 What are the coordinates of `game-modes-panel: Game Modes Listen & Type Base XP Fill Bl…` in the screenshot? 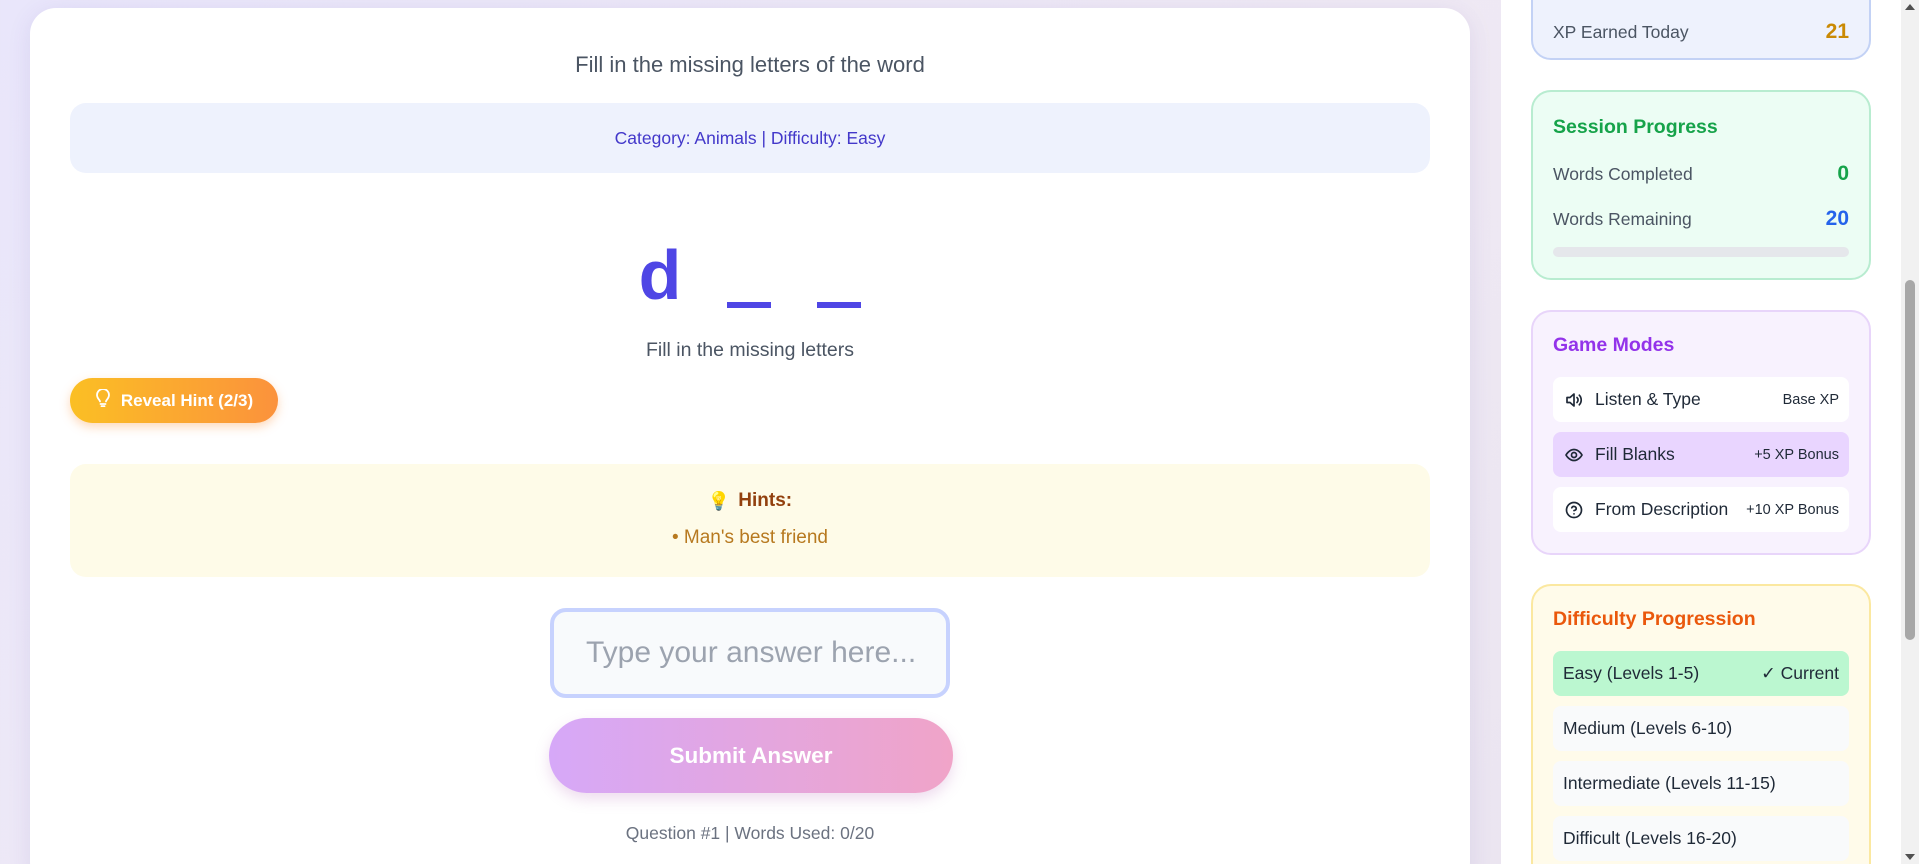 It's located at (1701, 432).